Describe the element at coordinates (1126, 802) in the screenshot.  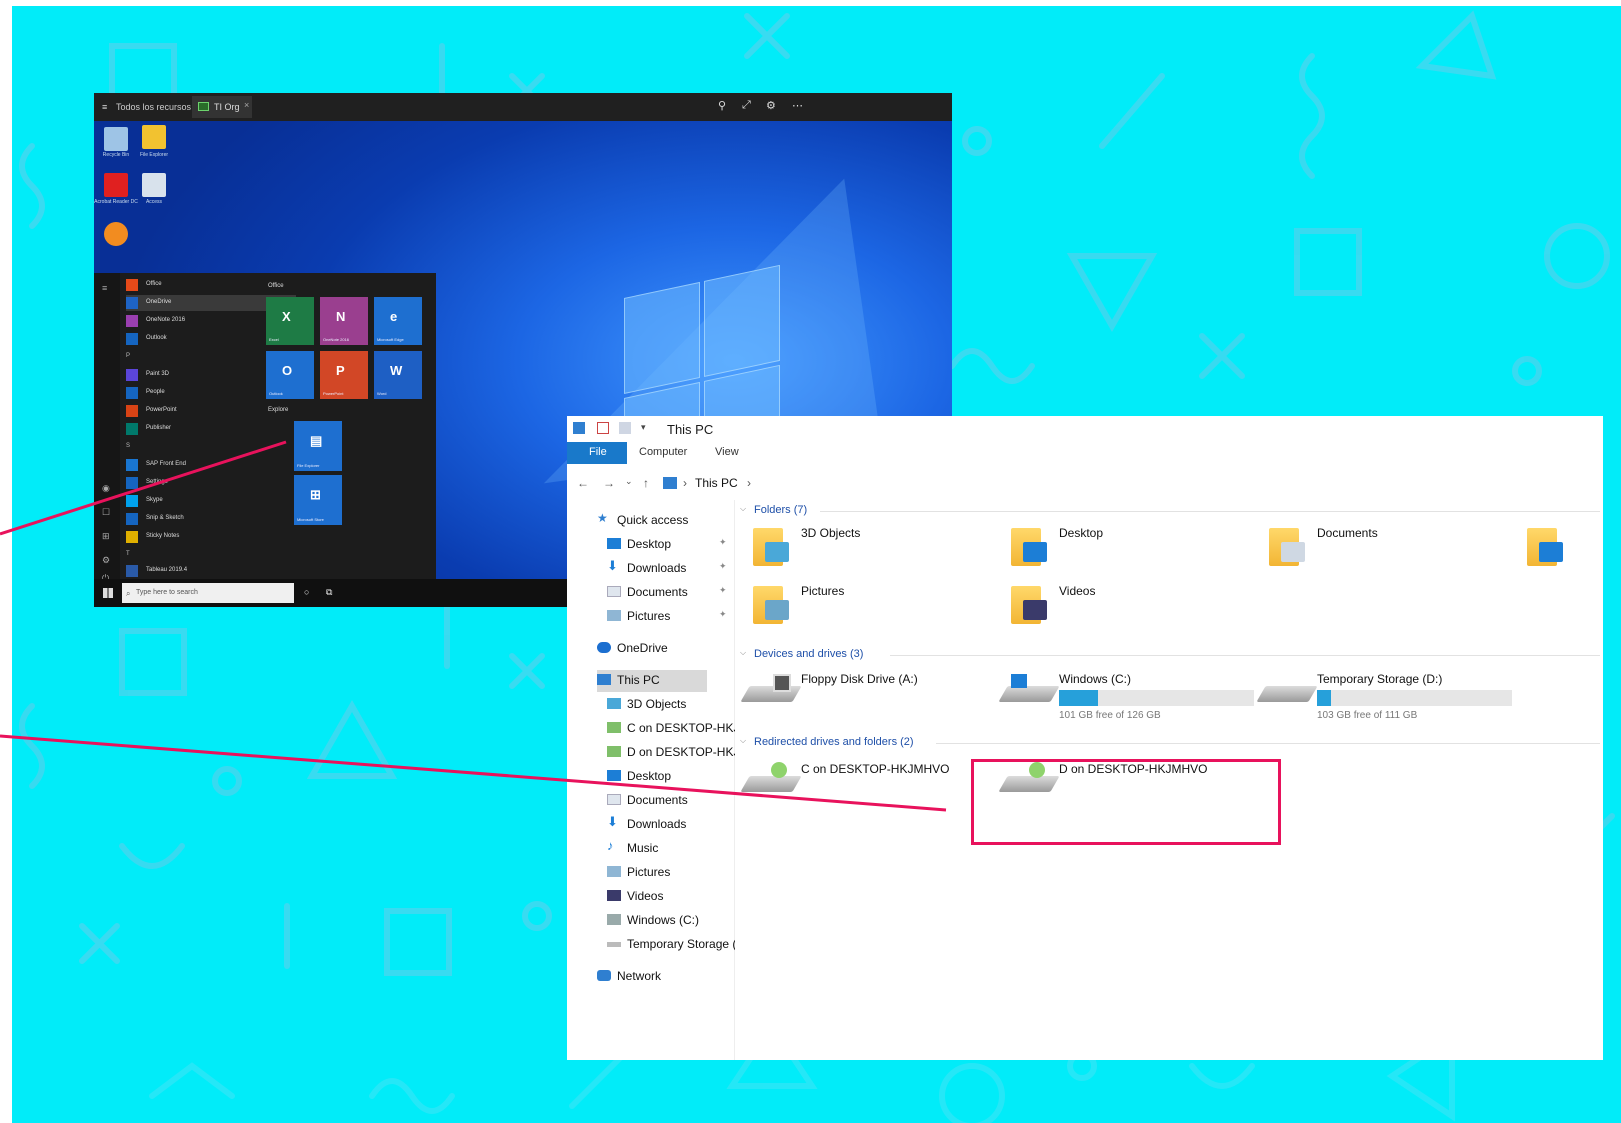
I see `callout-highlight-box` at that location.